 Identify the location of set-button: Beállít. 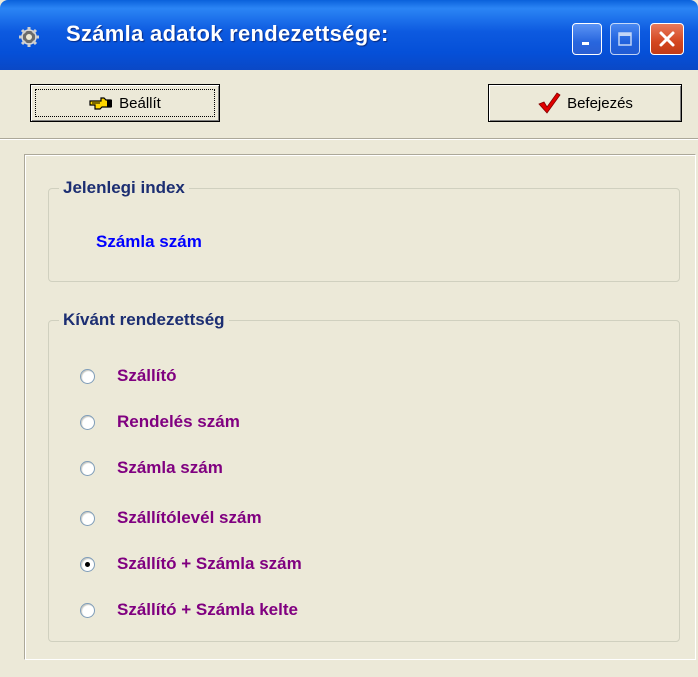
(125, 103).